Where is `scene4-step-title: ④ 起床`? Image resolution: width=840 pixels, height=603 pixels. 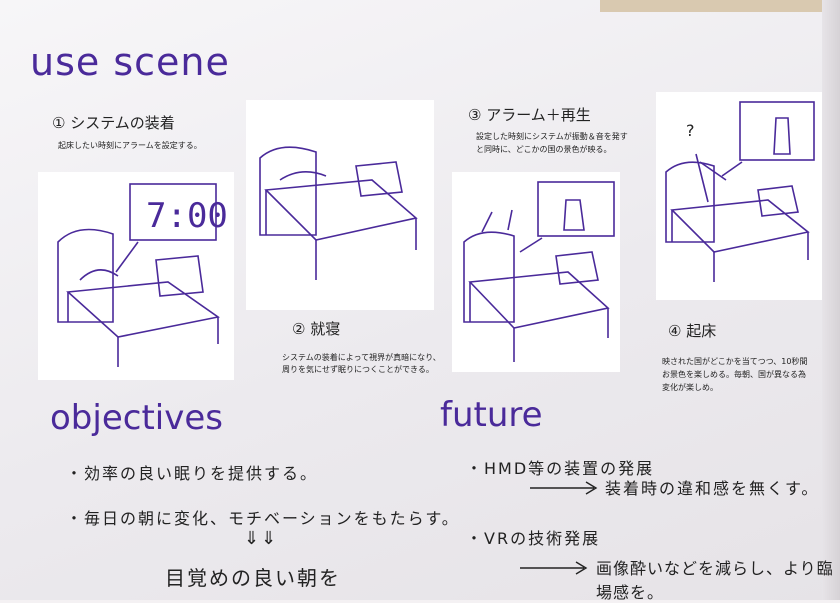
scene4-step-title: ④ 起床 is located at coordinates (692, 331).